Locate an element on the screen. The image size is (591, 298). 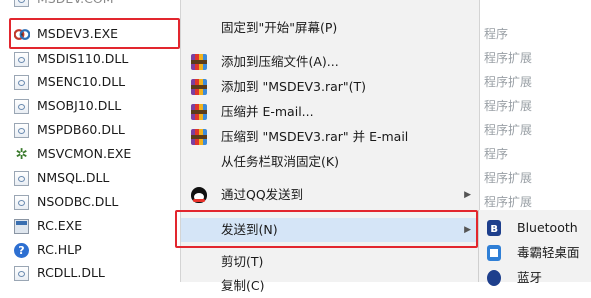
file-item-msdev-com: MSDEV.COM is located at coordinates (64, 5).